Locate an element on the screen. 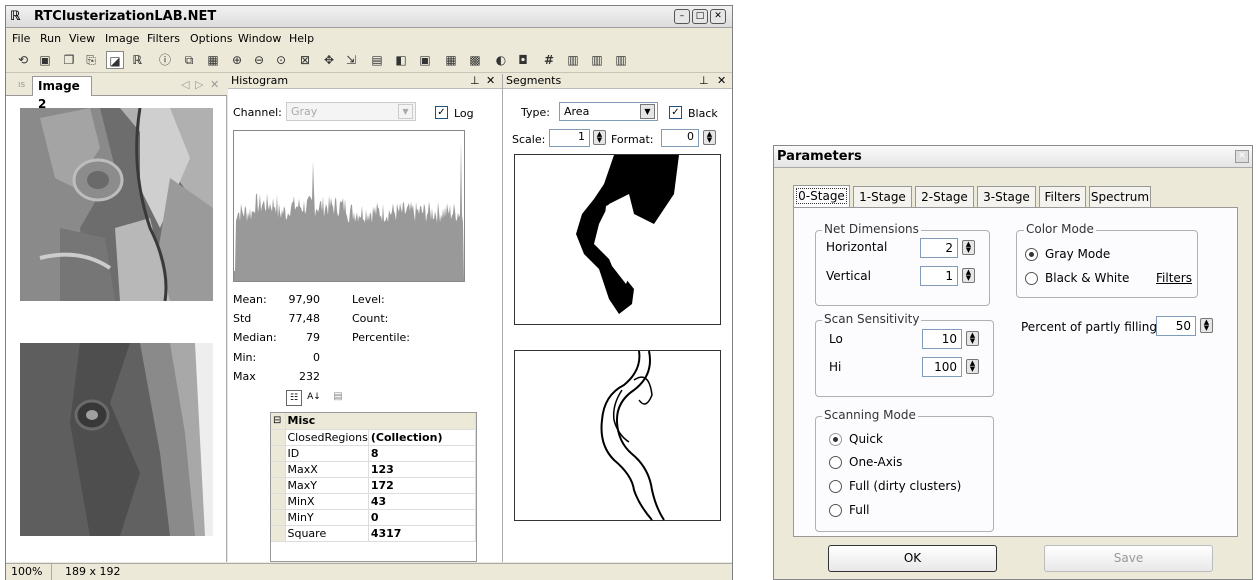 This screenshot has height=580, width=1258. zoom-icon: ⊙ is located at coordinates (281, 60).